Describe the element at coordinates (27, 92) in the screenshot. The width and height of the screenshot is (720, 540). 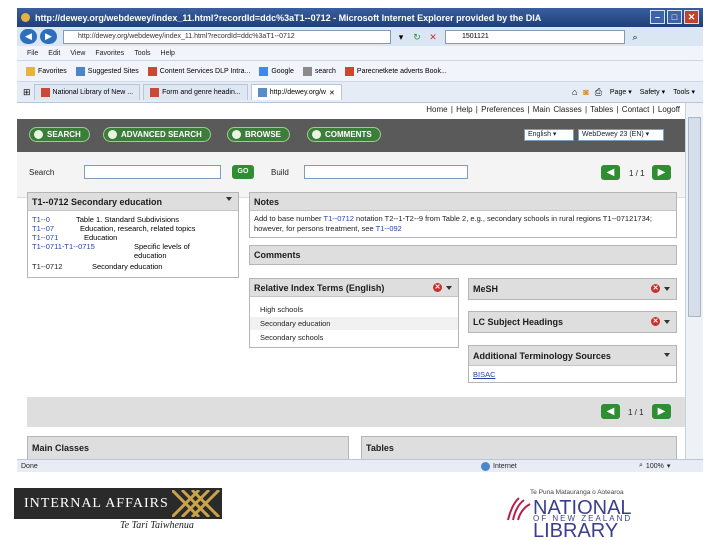
I see `quick-tabs-icon: ⊞` at that location.